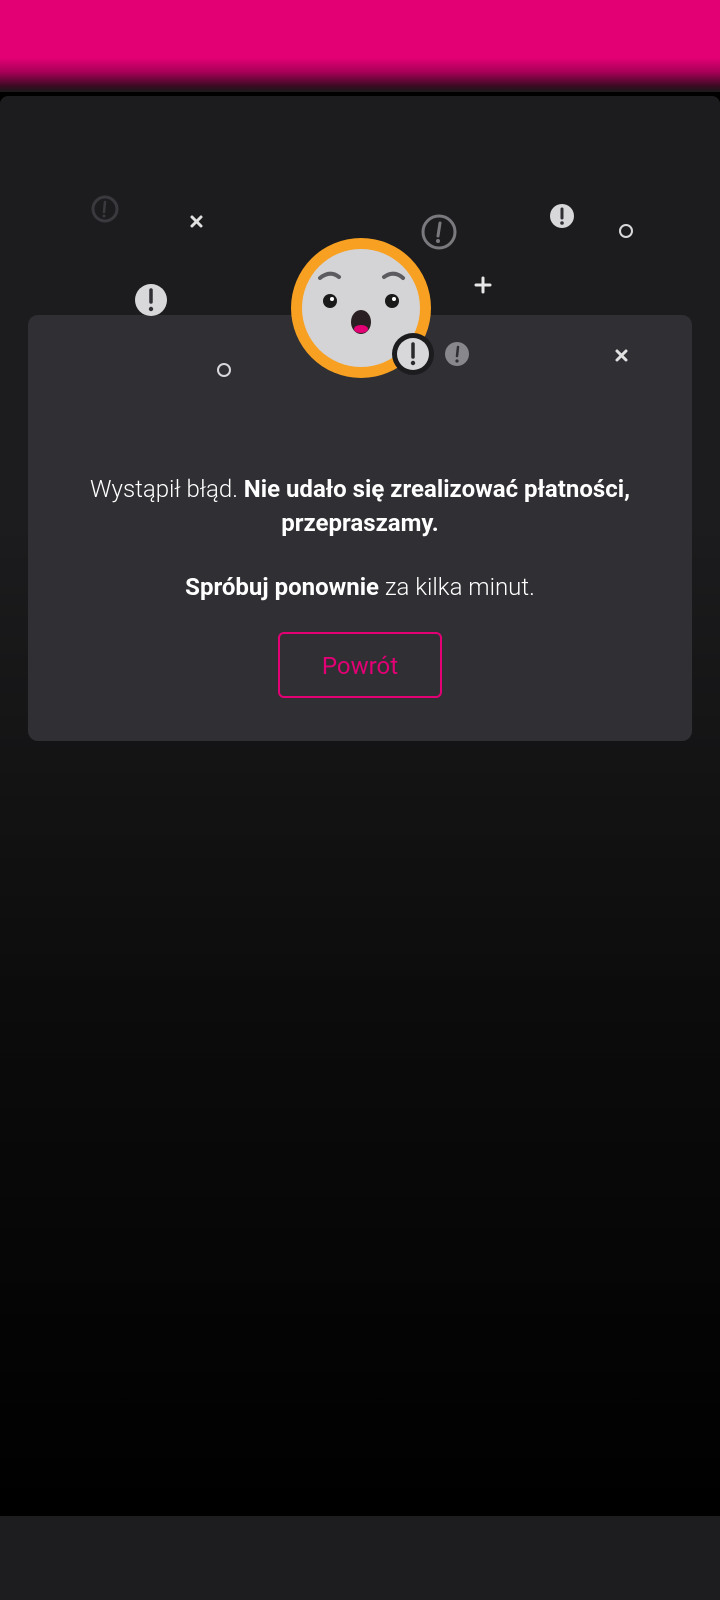 The image size is (720, 1600). What do you see at coordinates (360, 665) in the screenshot?
I see `back-button: Powrót` at bounding box center [360, 665].